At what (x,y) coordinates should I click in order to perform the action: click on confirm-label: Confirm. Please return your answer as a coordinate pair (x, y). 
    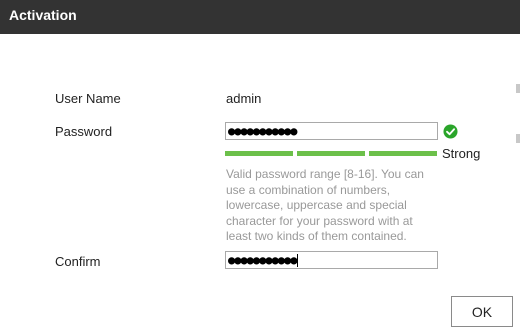
    Looking at the image, I should click on (78, 261).